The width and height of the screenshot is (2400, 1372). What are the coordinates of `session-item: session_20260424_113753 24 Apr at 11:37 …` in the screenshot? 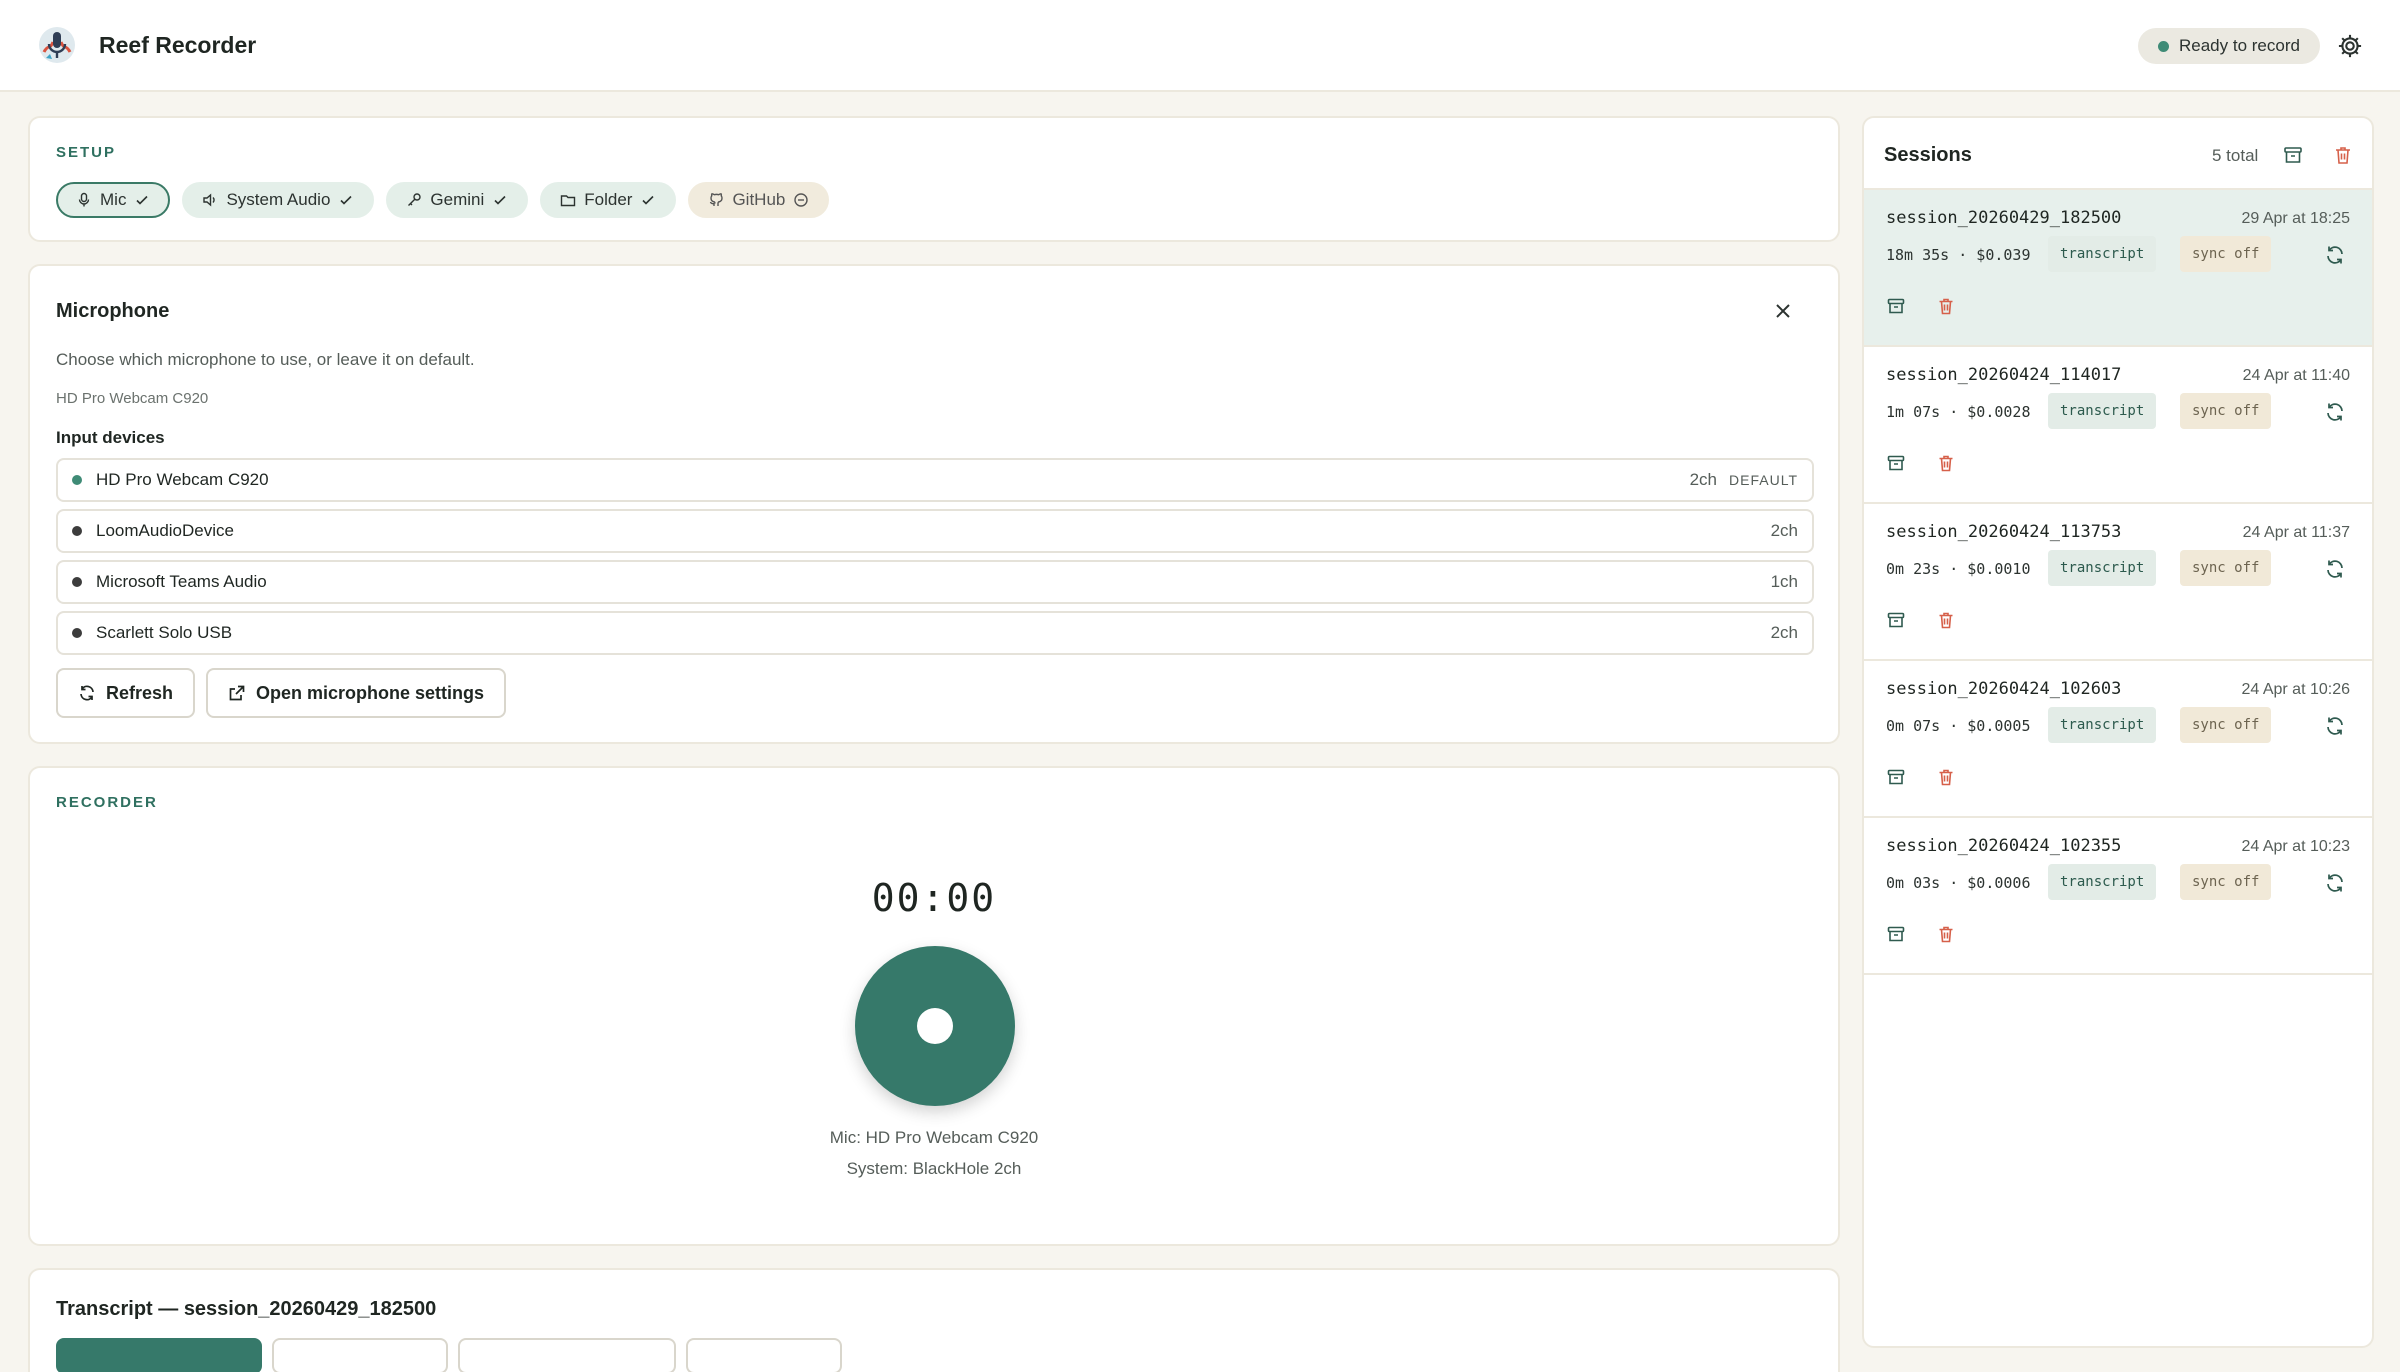 It's located at (2118, 582).